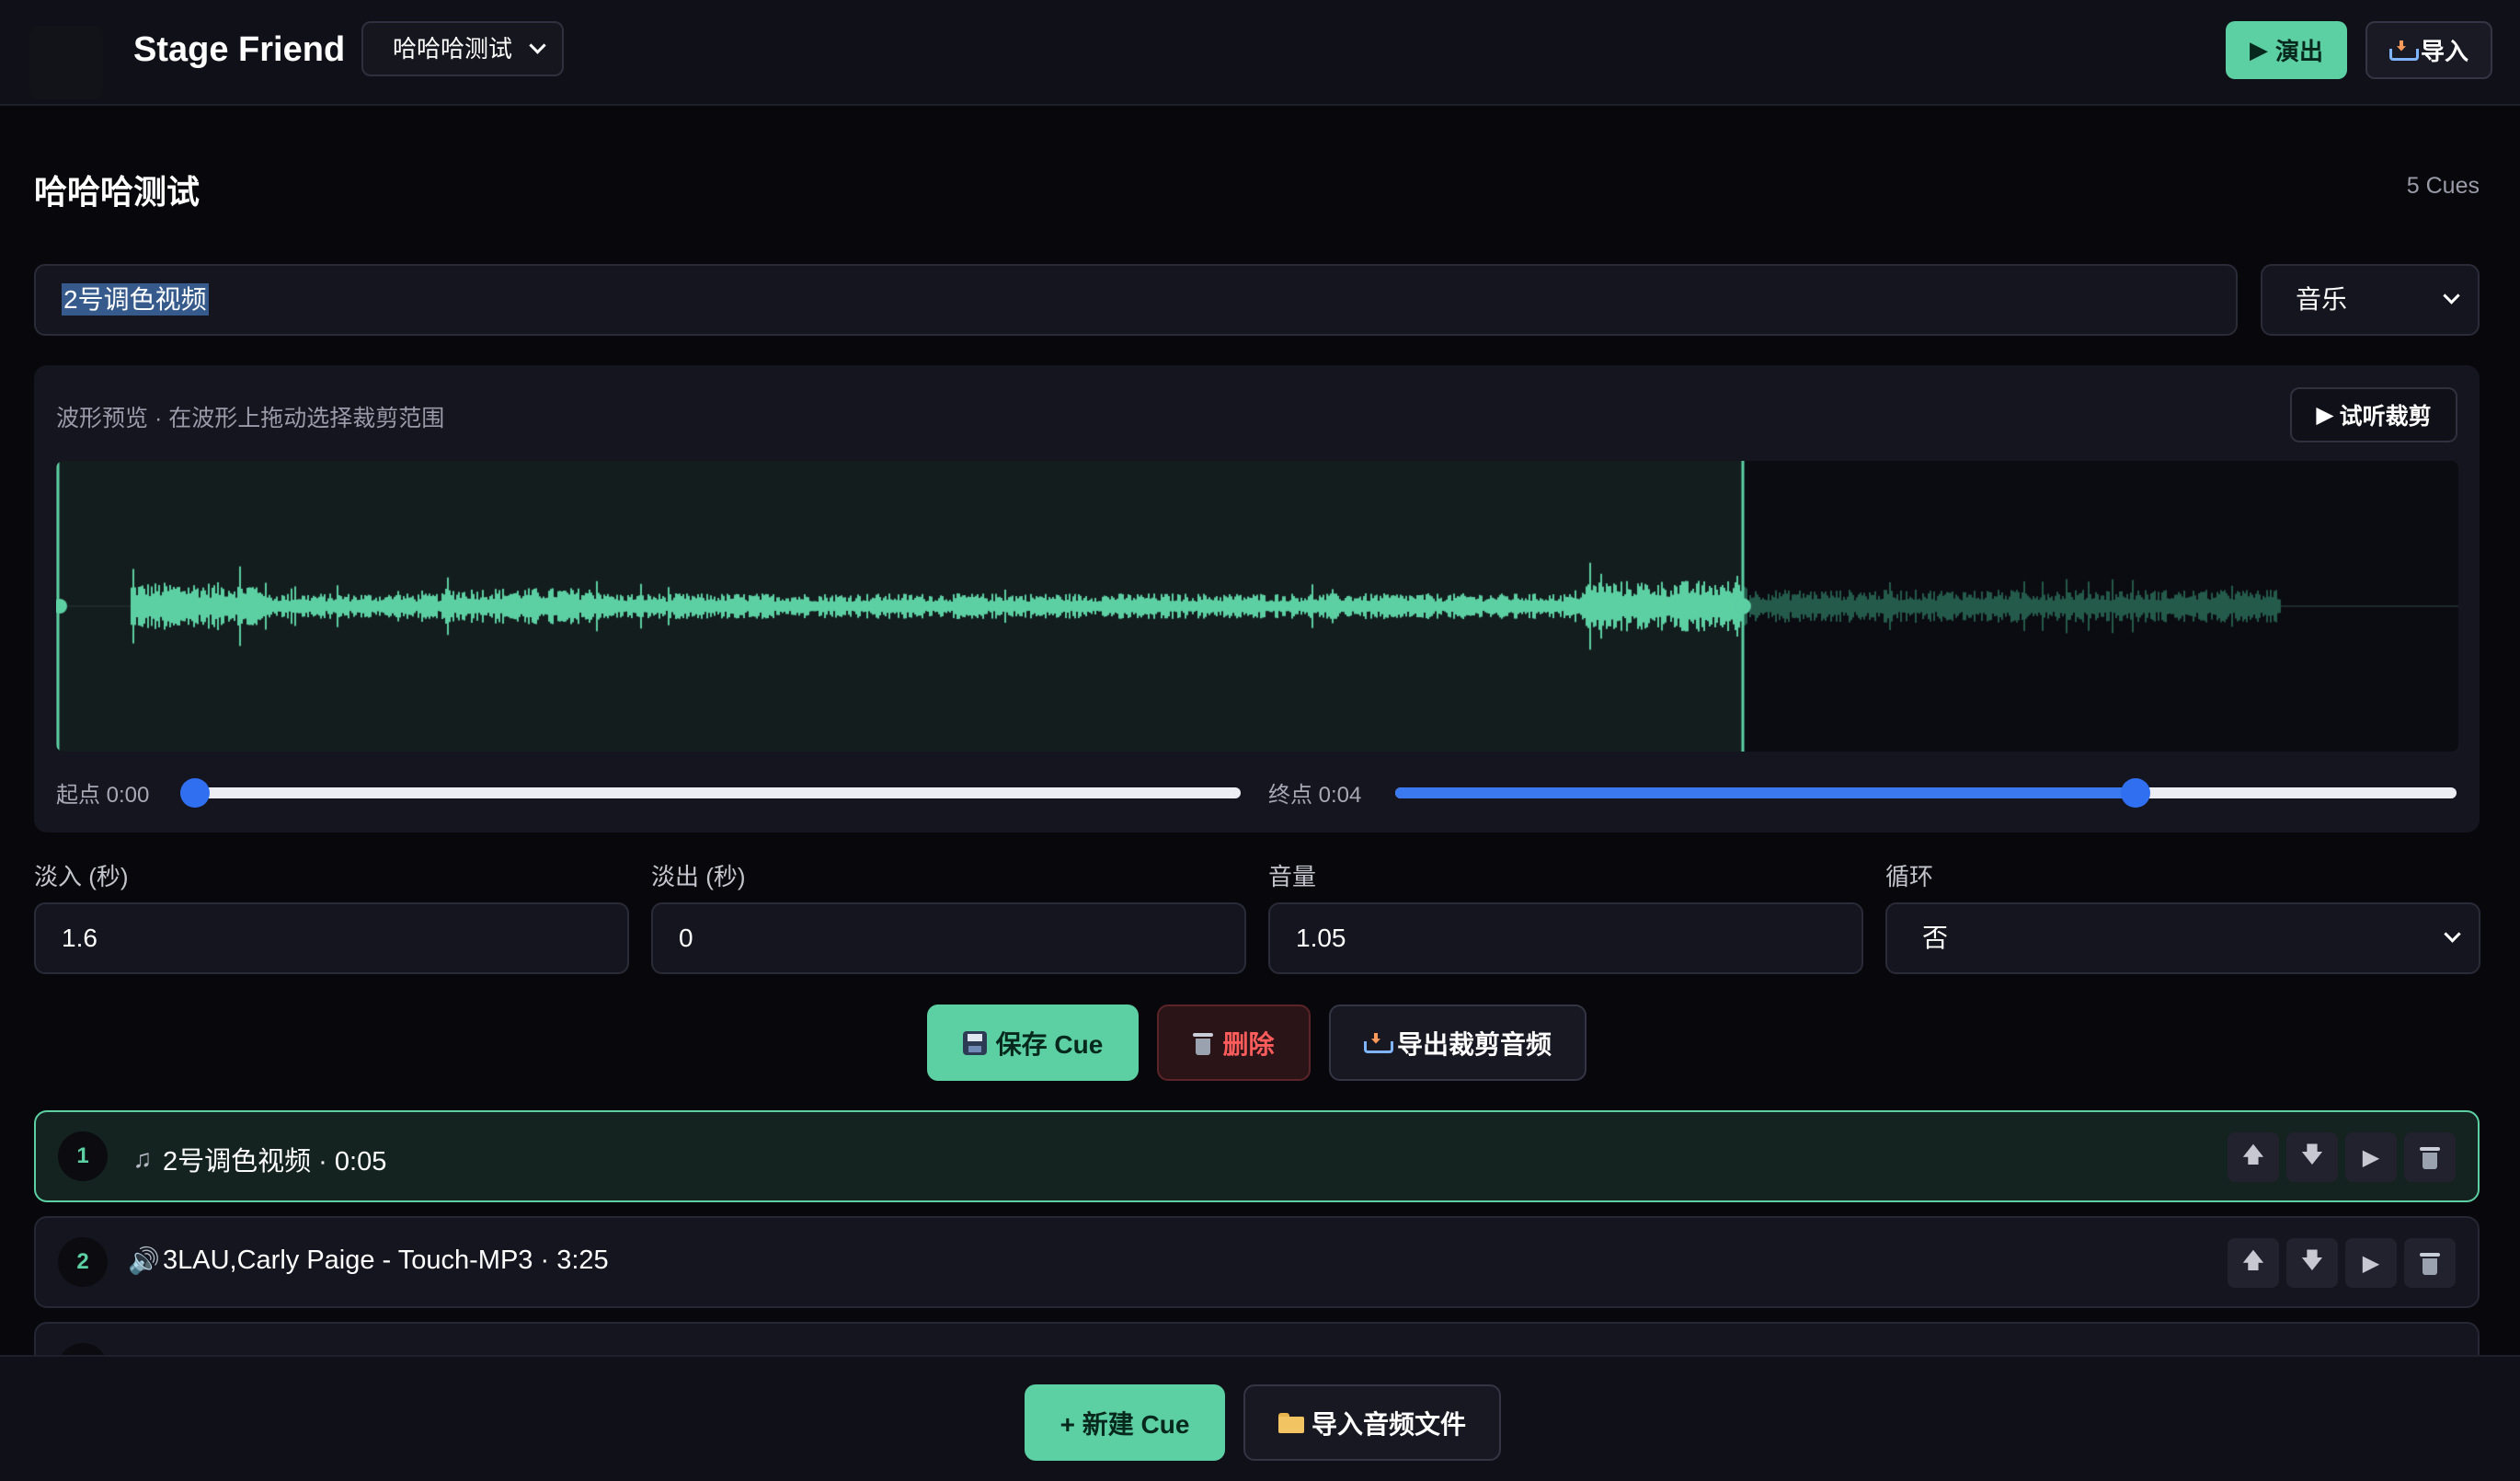 This screenshot has width=2520, height=1481. What do you see at coordinates (2182, 938) in the screenshot?
I see `loop-select: 否` at bounding box center [2182, 938].